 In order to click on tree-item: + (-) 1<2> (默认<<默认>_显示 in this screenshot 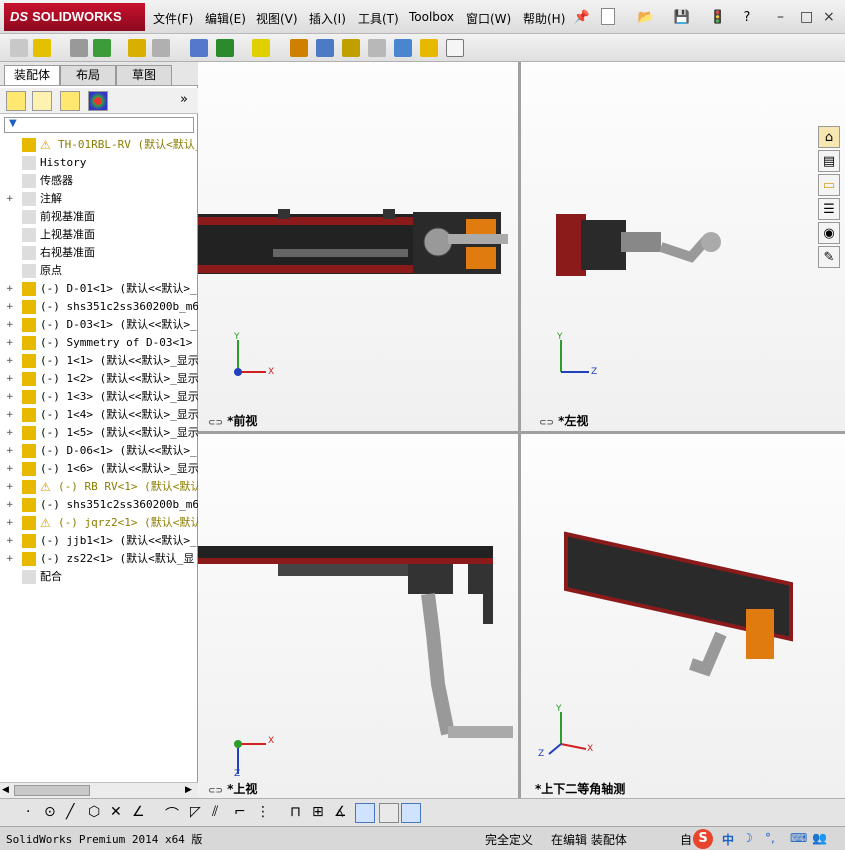, I will do `click(99, 379)`.